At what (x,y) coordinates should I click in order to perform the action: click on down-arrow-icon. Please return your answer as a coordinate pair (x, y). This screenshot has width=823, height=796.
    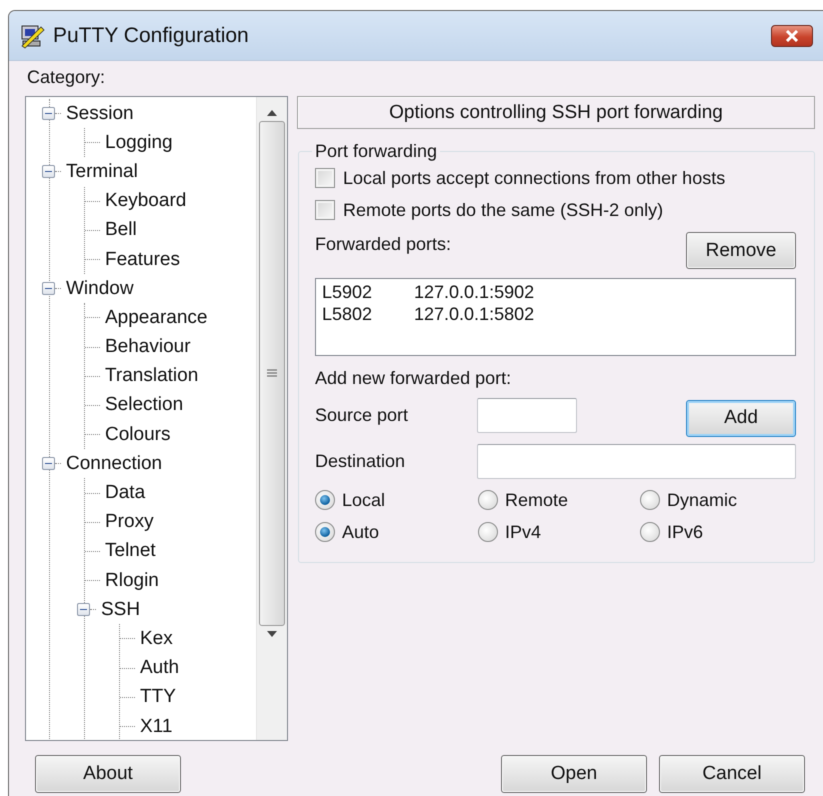
    Looking at the image, I should click on (272, 634).